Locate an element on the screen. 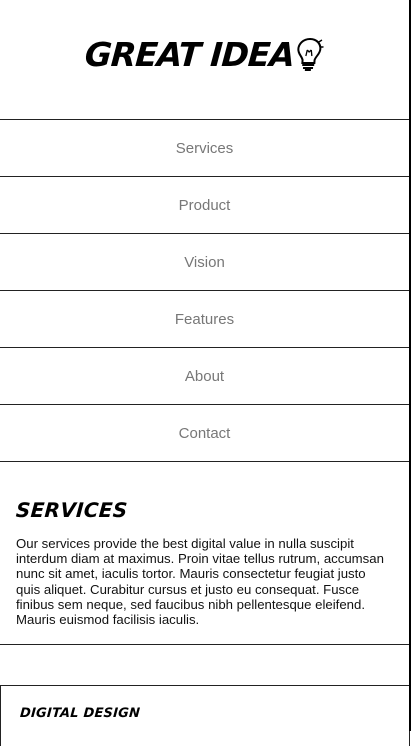 Image resolution: width=411 pixels, height=746 pixels. nav-item-vision: Vision is located at coordinates (204, 261).